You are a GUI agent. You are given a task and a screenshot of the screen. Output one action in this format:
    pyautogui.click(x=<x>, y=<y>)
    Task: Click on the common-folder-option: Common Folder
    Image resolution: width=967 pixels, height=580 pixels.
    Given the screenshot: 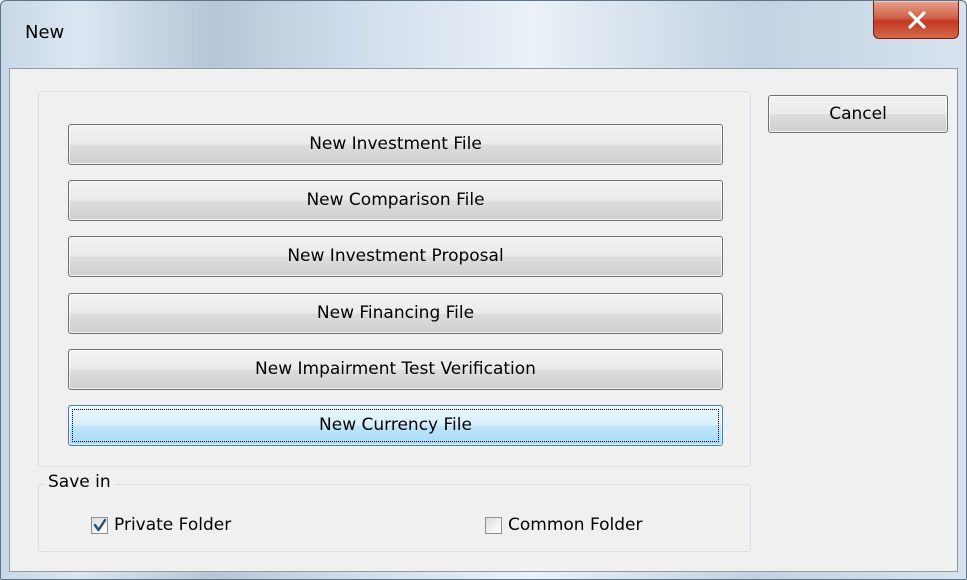 What is the action you would take?
    pyautogui.click(x=564, y=525)
    